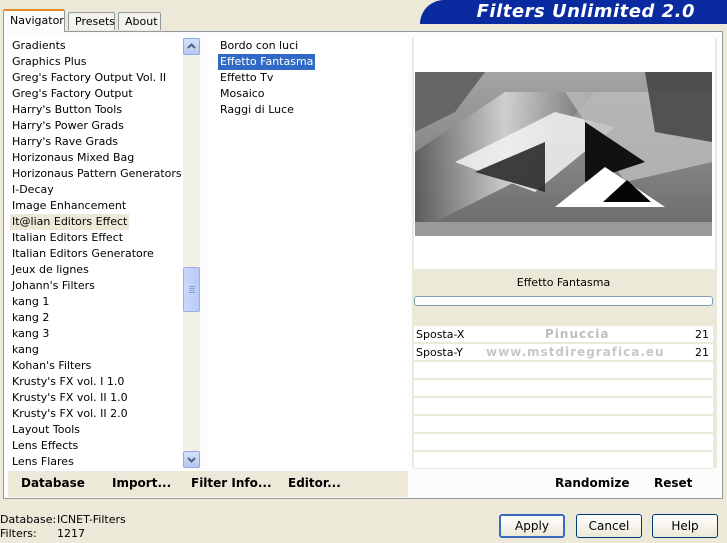 The height and width of the screenshot is (543, 727). I want to click on category-item: kang 2, so click(30, 318).